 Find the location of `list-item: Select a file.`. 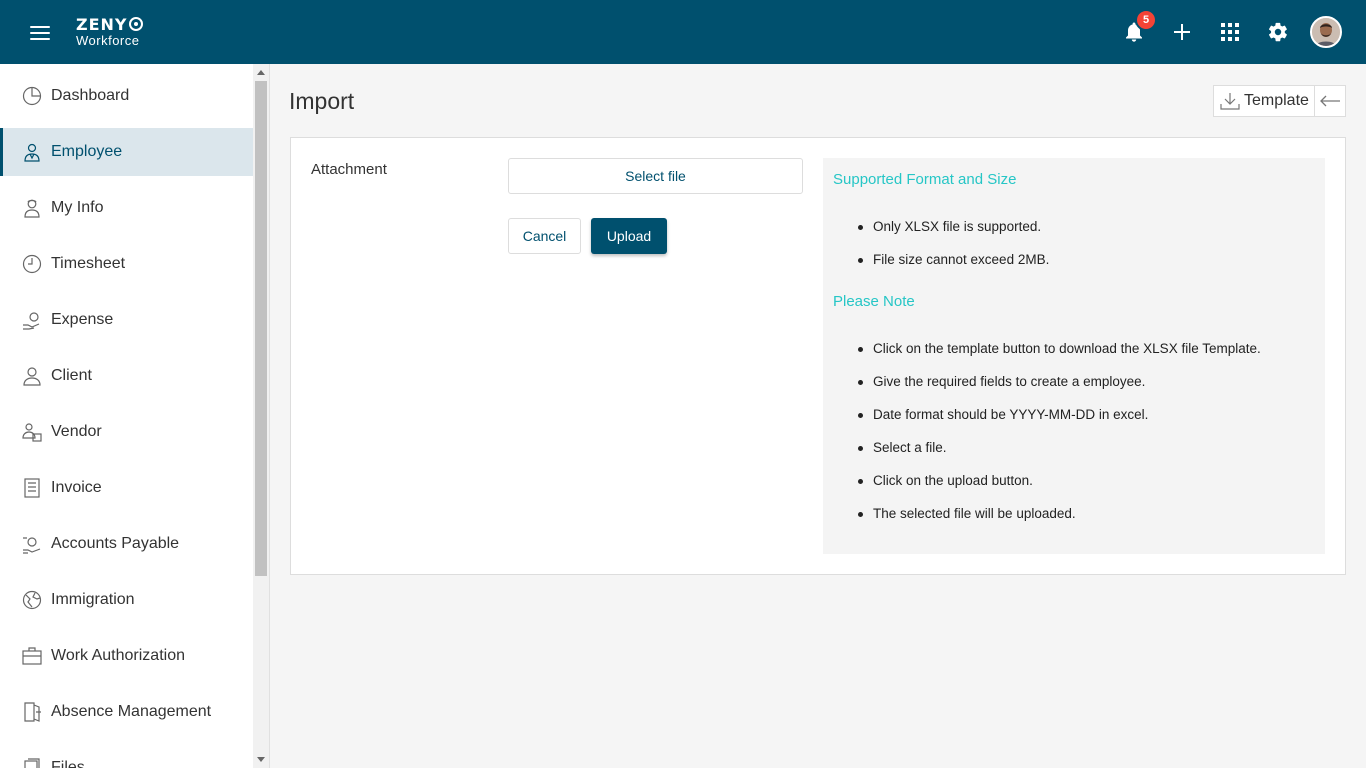

list-item: Select a file. is located at coordinates (1059, 456).